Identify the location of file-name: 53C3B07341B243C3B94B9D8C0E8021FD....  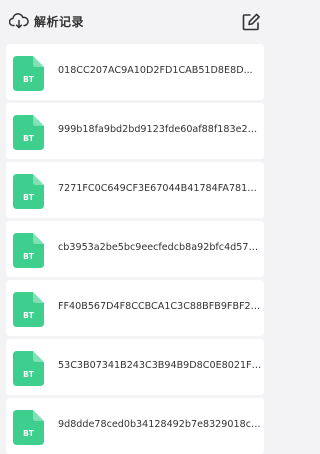
(160, 365).